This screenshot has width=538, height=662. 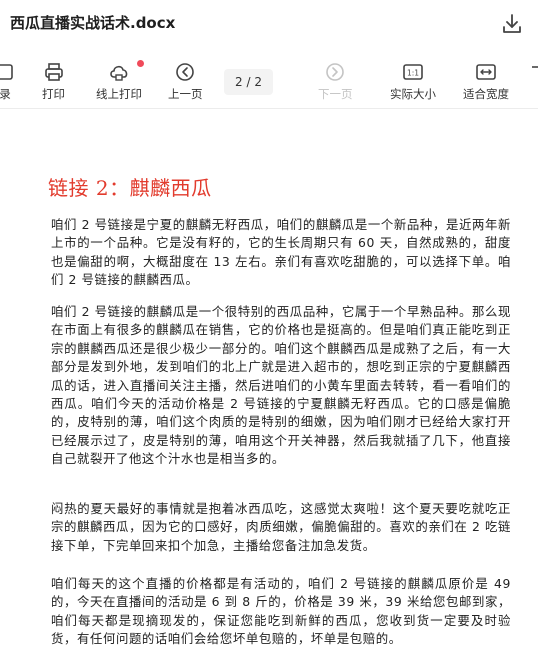 What do you see at coordinates (534, 84) in the screenshot?
I see `more-tool-button` at bounding box center [534, 84].